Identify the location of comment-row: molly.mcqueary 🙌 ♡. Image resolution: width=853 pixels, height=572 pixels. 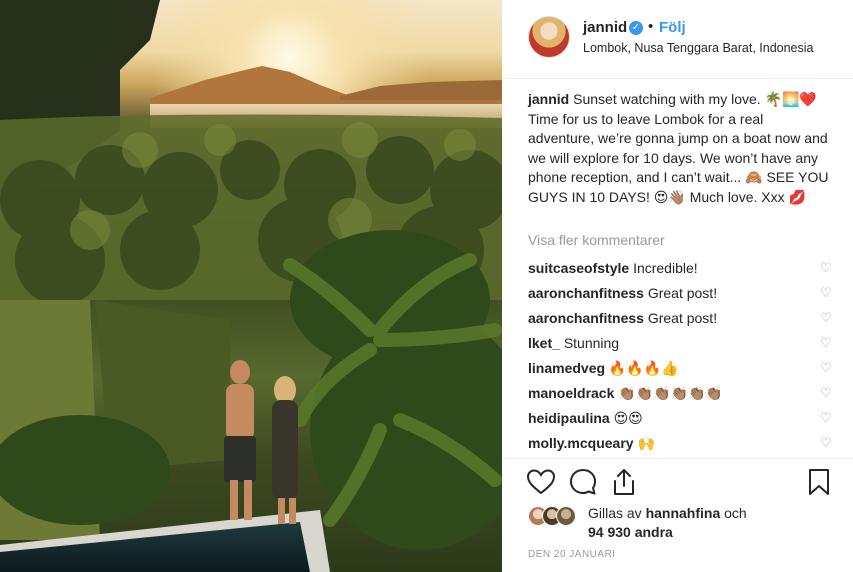
(680, 445).